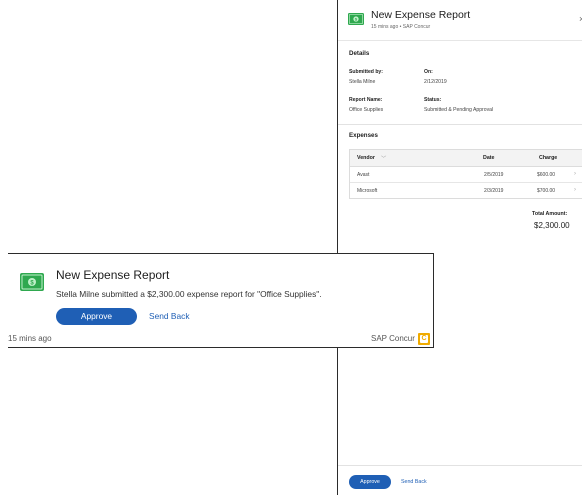 The height and width of the screenshot is (495, 582). What do you see at coordinates (383, 158) in the screenshot?
I see `chevron-down-icon: ﹀` at bounding box center [383, 158].